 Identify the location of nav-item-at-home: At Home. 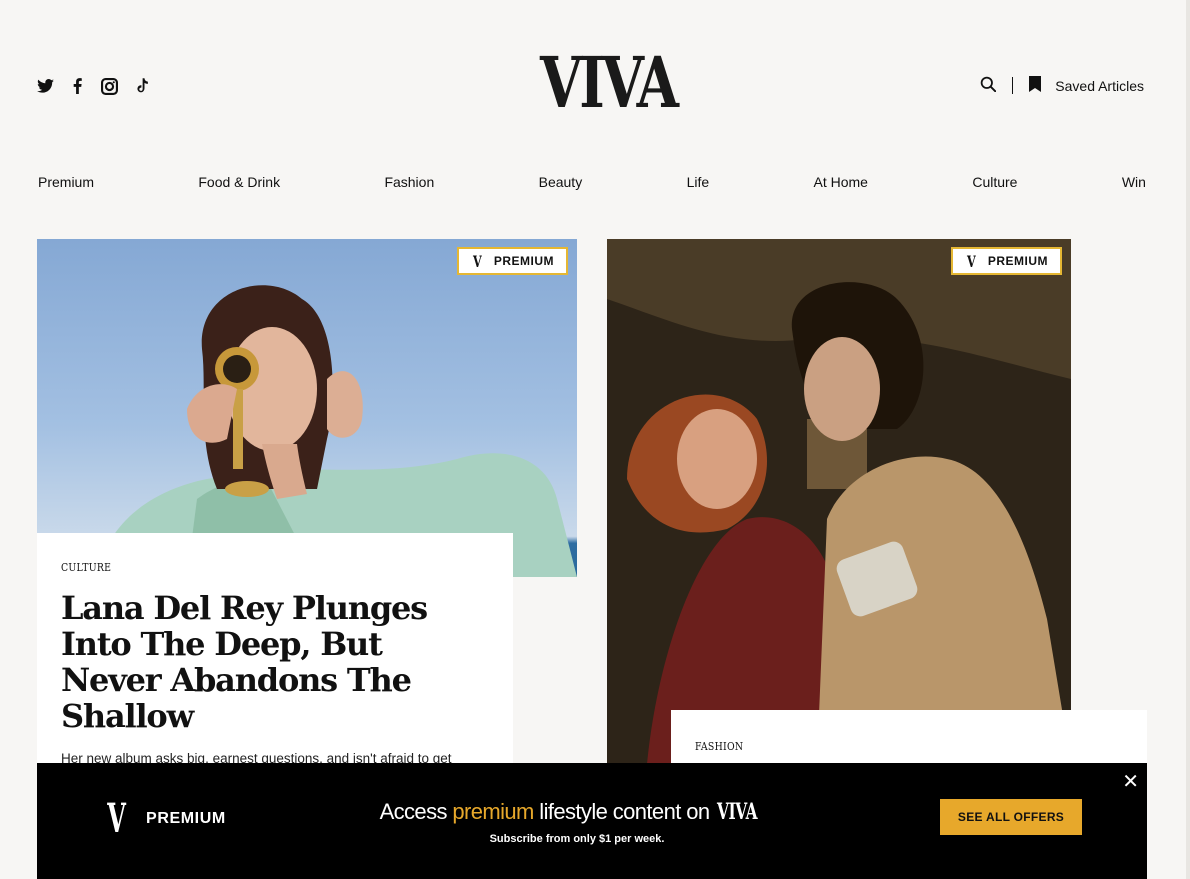
(841, 182).